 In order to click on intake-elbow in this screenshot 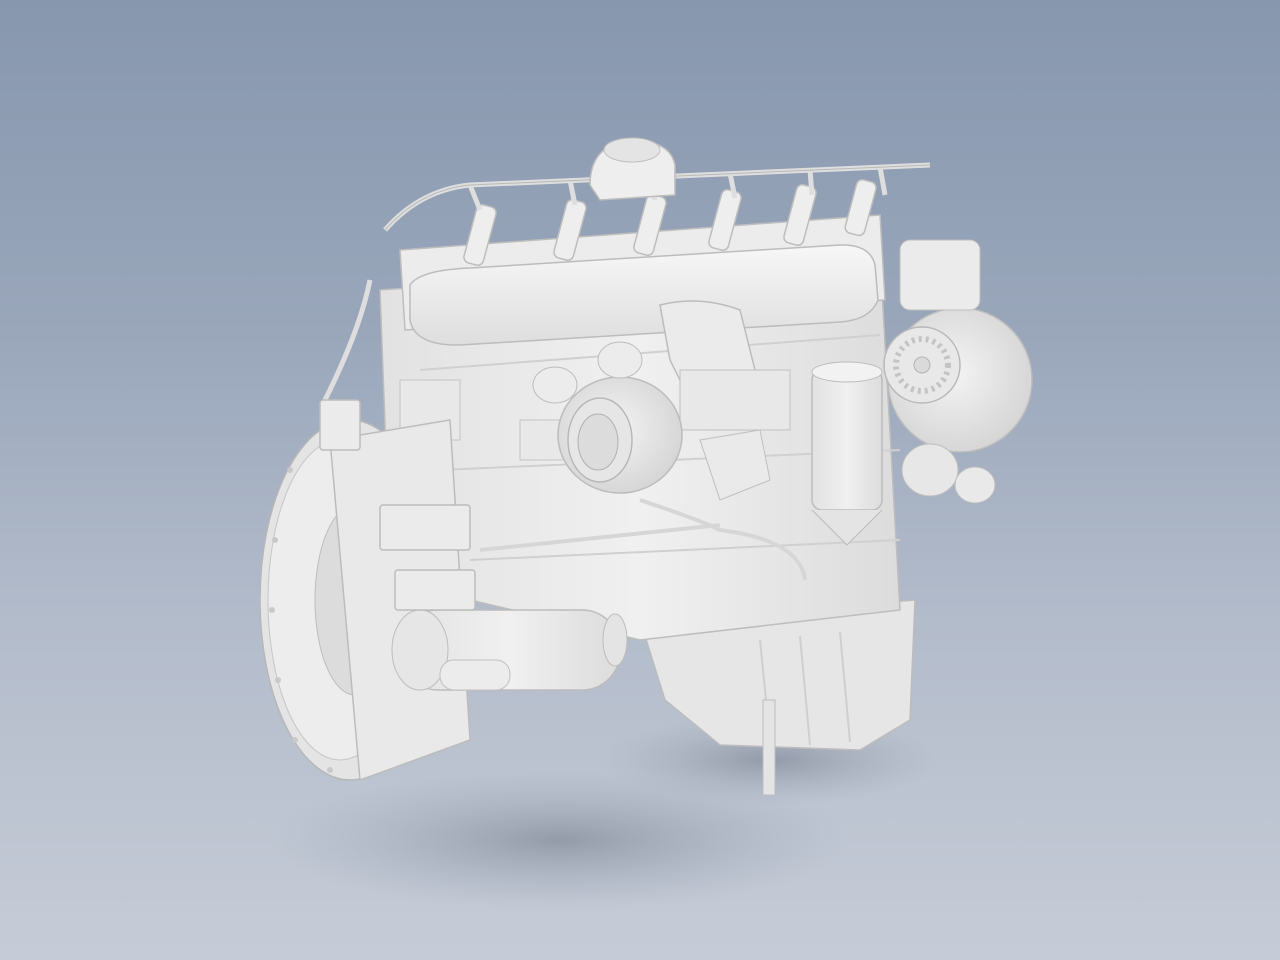, I will do `click(632, 169)`.